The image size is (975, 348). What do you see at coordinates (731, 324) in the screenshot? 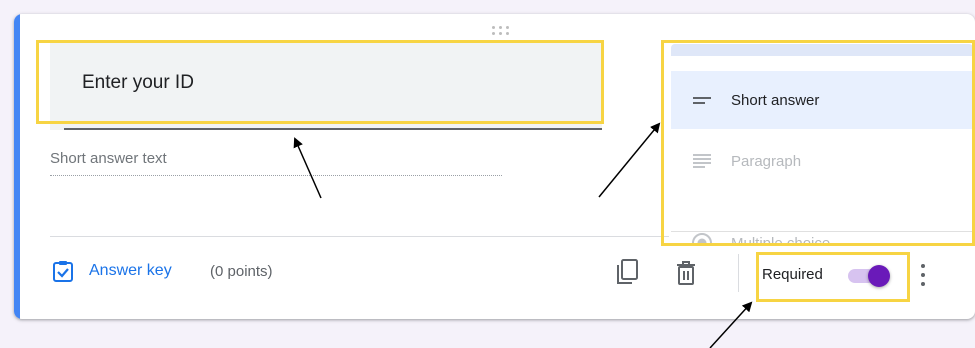
I see `arrow-to-required-toggle` at bounding box center [731, 324].